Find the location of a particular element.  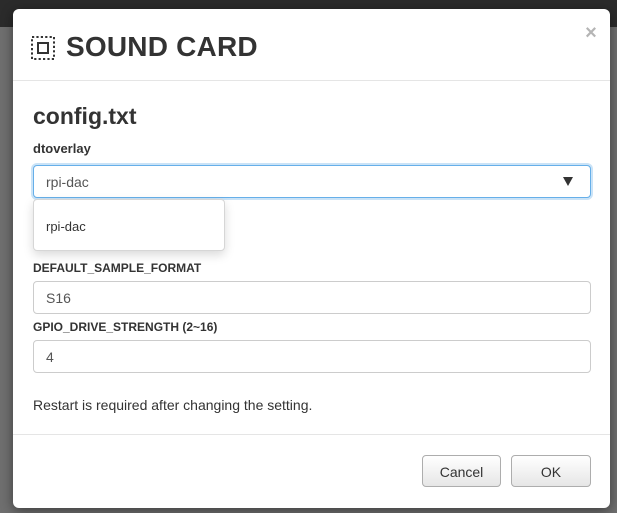

section-heading: config.txt is located at coordinates (85, 116).